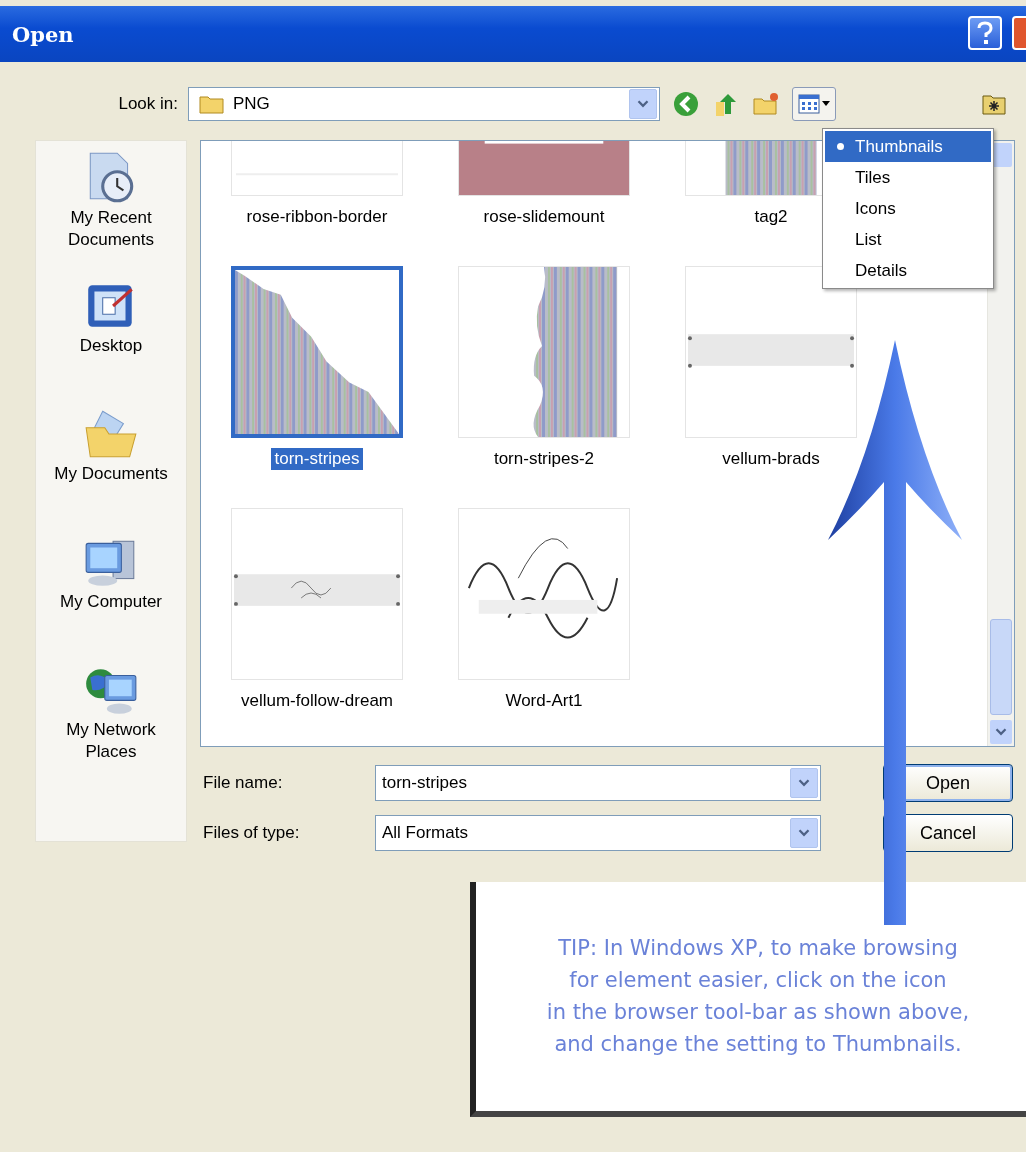  I want to click on back-icon, so click(686, 104).